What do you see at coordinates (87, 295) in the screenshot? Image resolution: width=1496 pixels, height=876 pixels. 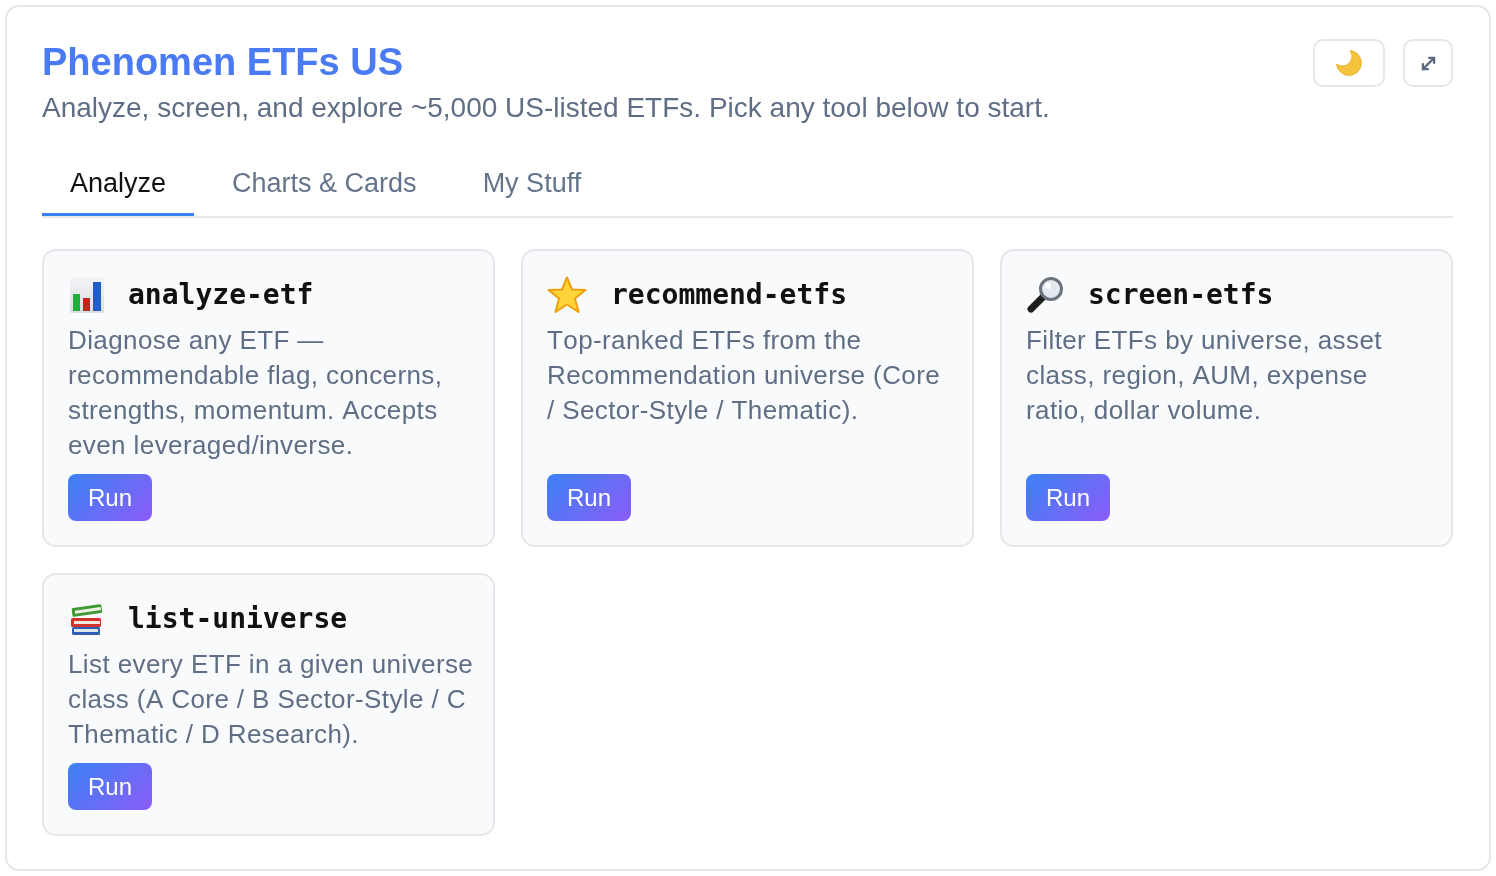 I see `bar-chart-icon` at bounding box center [87, 295].